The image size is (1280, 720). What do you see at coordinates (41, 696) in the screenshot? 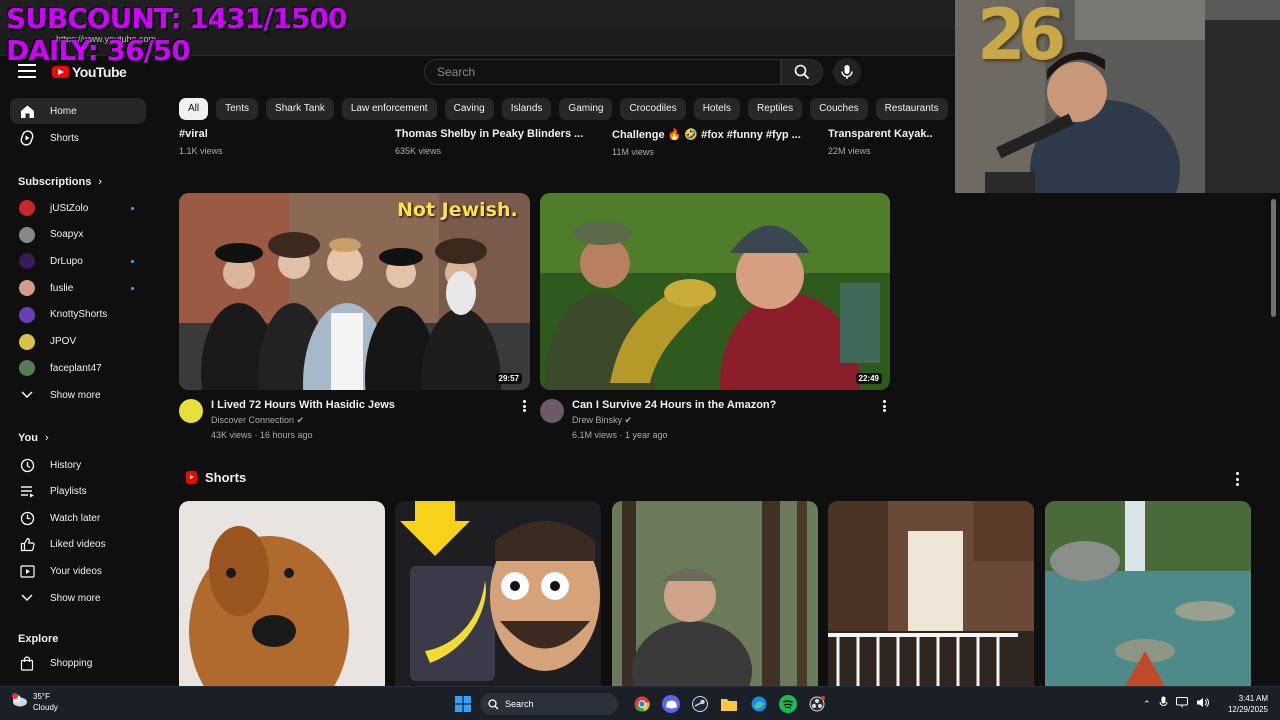
I see `weather-temperature: 35°F` at bounding box center [41, 696].